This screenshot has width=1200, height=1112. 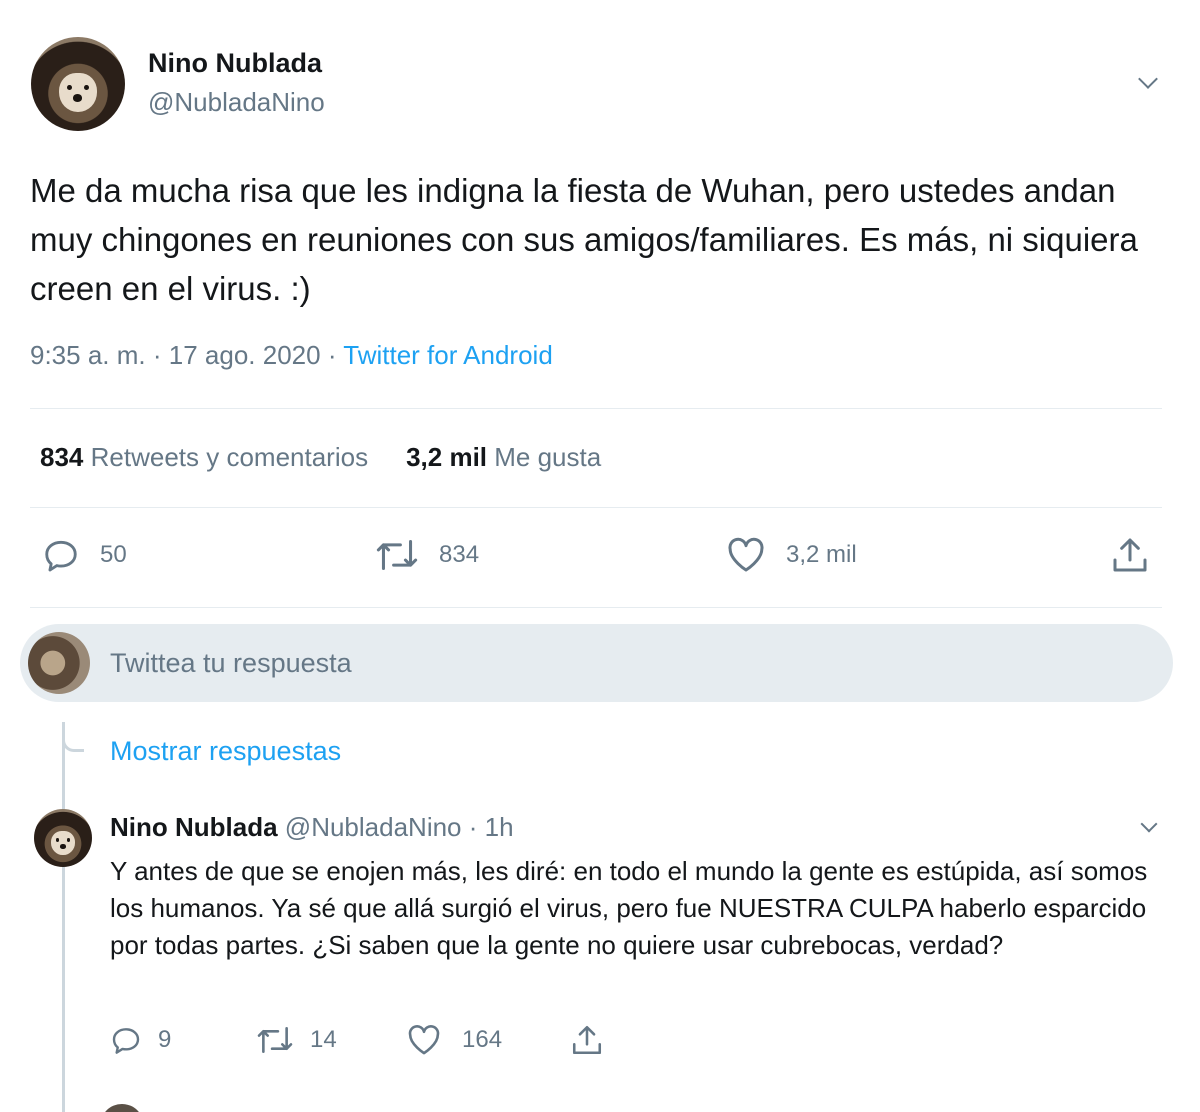 What do you see at coordinates (448, 355) in the screenshot?
I see `tweet-source-link: Twitter for Android` at bounding box center [448, 355].